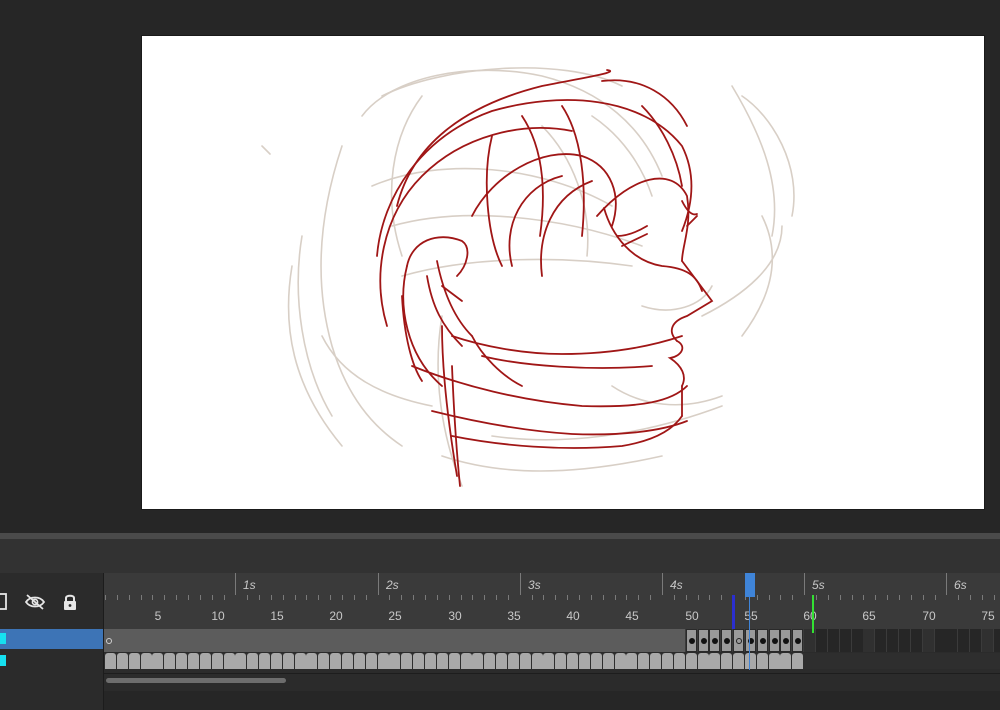 The width and height of the screenshot is (1000, 710). Describe the element at coordinates (109, 641) in the screenshot. I see `empty-keyframe` at that location.